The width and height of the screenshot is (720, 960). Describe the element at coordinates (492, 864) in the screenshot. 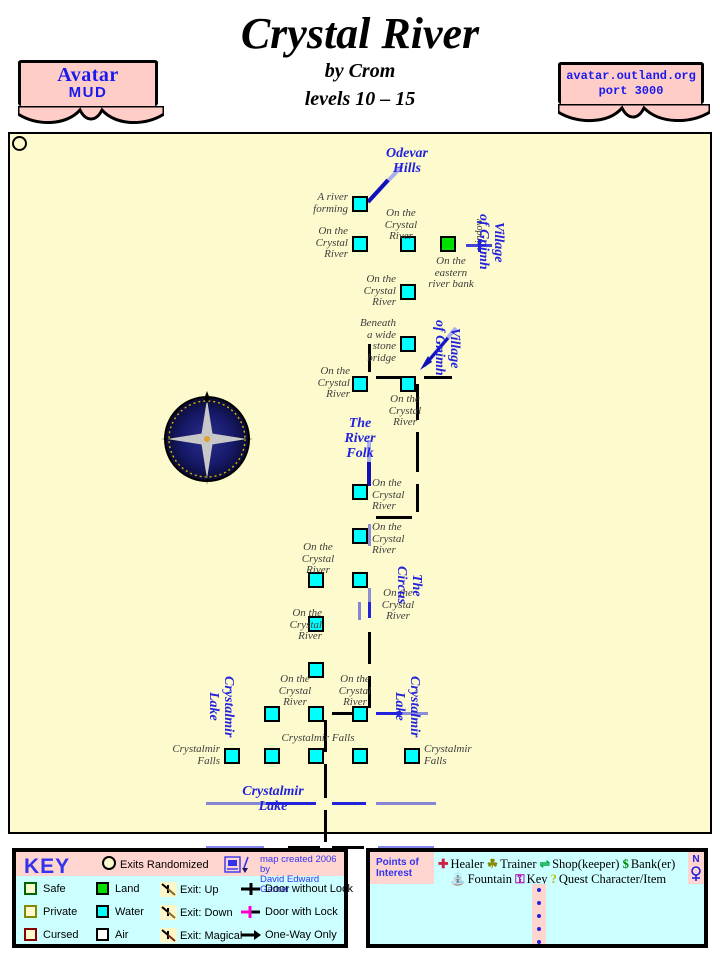

I see `poi-glyph-icon: ☘` at that location.